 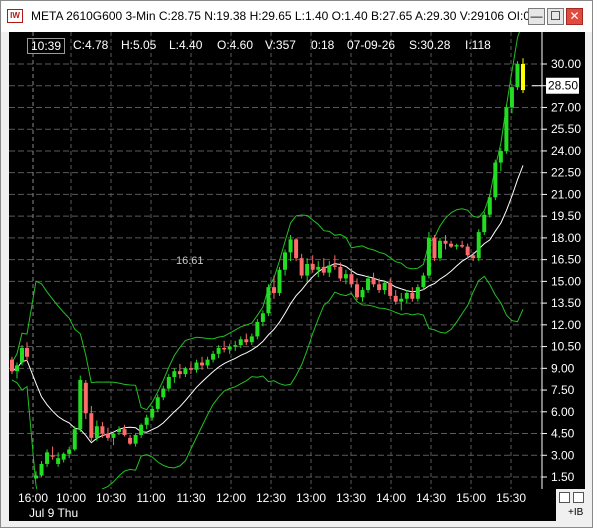 I want to click on y-tick-label: 24.00, so click(x=566, y=151).